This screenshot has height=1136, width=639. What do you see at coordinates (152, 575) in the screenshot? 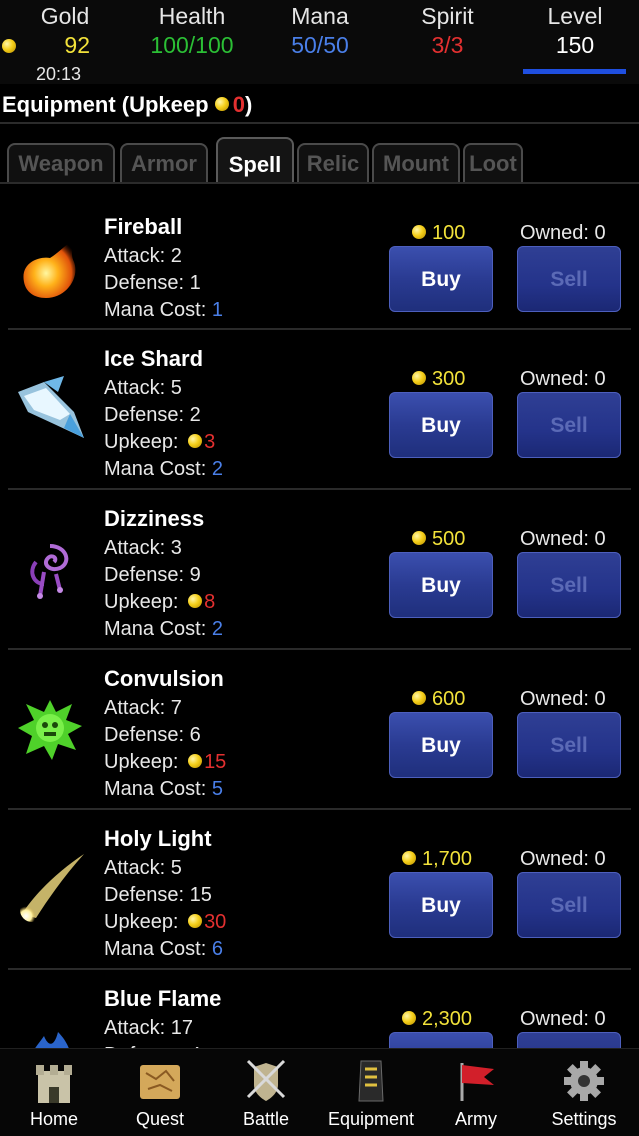
I see `item-defense: Defense: 9` at bounding box center [152, 575].